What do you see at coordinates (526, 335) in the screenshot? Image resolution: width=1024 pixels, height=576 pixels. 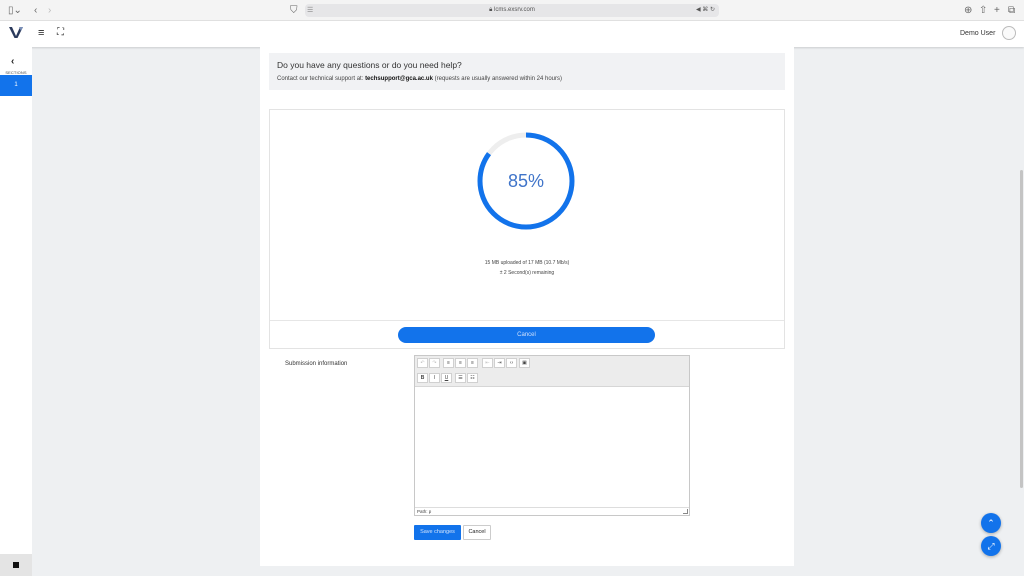 I see `cancel-upload-button: Cancel` at bounding box center [526, 335].